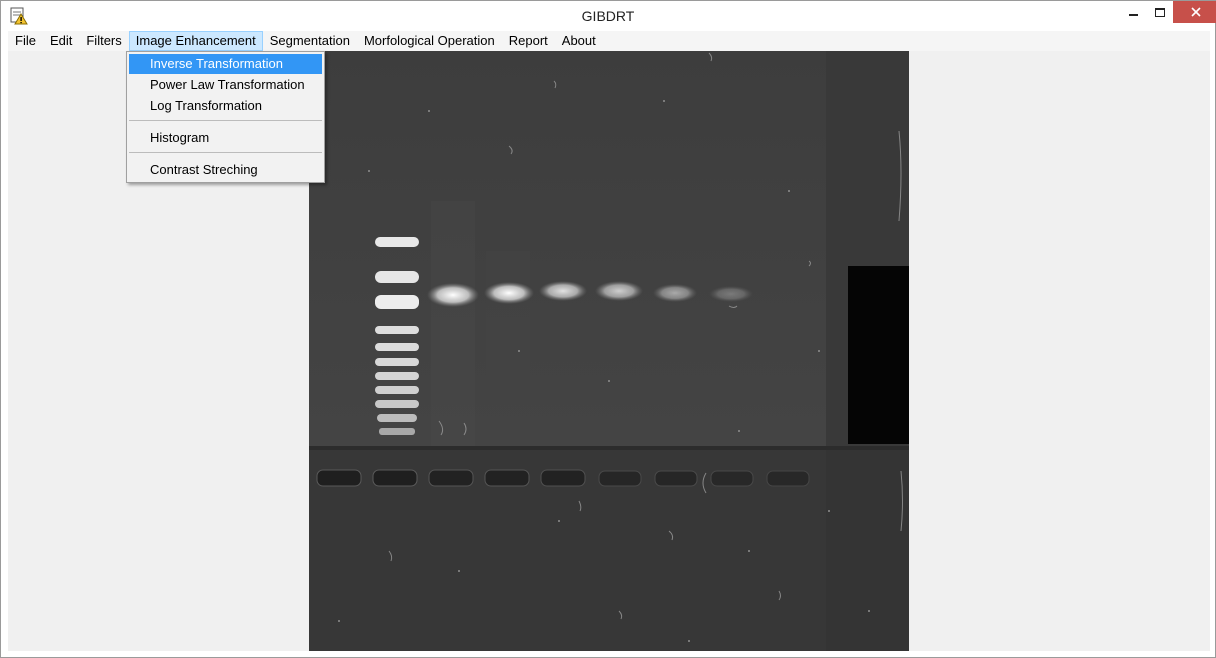  What do you see at coordinates (429, 41) in the screenshot?
I see `menu-morfological-operation: Morfological Operation` at bounding box center [429, 41].